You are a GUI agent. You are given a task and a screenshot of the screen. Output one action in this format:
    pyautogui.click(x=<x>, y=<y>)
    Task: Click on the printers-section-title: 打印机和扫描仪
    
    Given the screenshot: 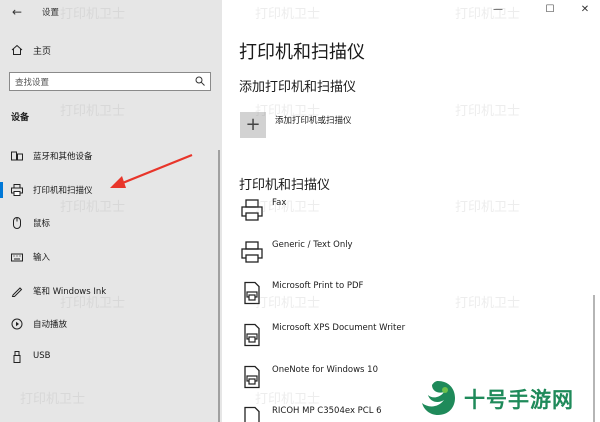 What is the action you would take?
    pyautogui.click(x=285, y=185)
    